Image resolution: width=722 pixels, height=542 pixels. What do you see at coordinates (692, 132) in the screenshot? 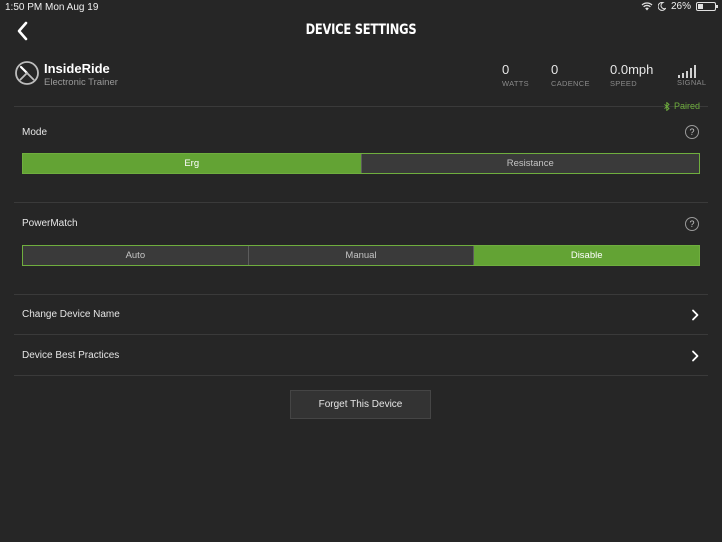
I see `mode-help-icon: ?` at bounding box center [692, 132].